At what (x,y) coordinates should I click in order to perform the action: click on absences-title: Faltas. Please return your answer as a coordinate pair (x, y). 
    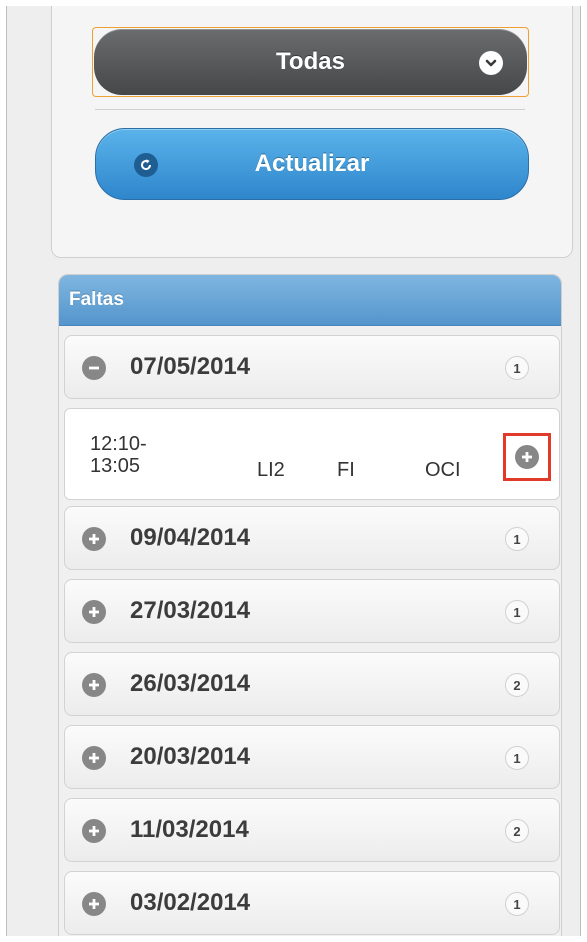
    Looking at the image, I should click on (96, 299).